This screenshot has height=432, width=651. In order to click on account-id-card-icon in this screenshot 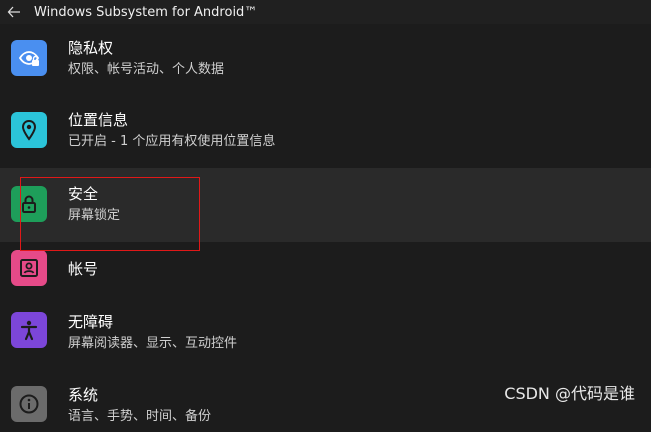, I will do `click(29, 268)`.